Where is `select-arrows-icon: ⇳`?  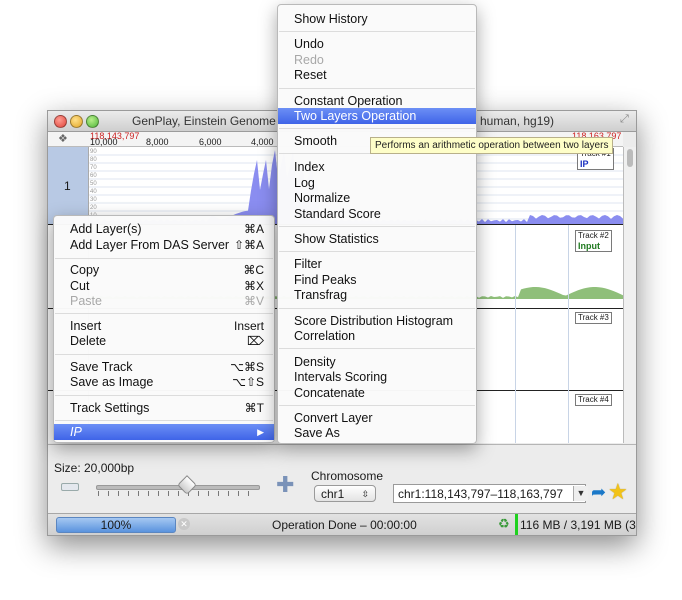
select-arrows-icon: ⇳ is located at coordinates (365, 494).